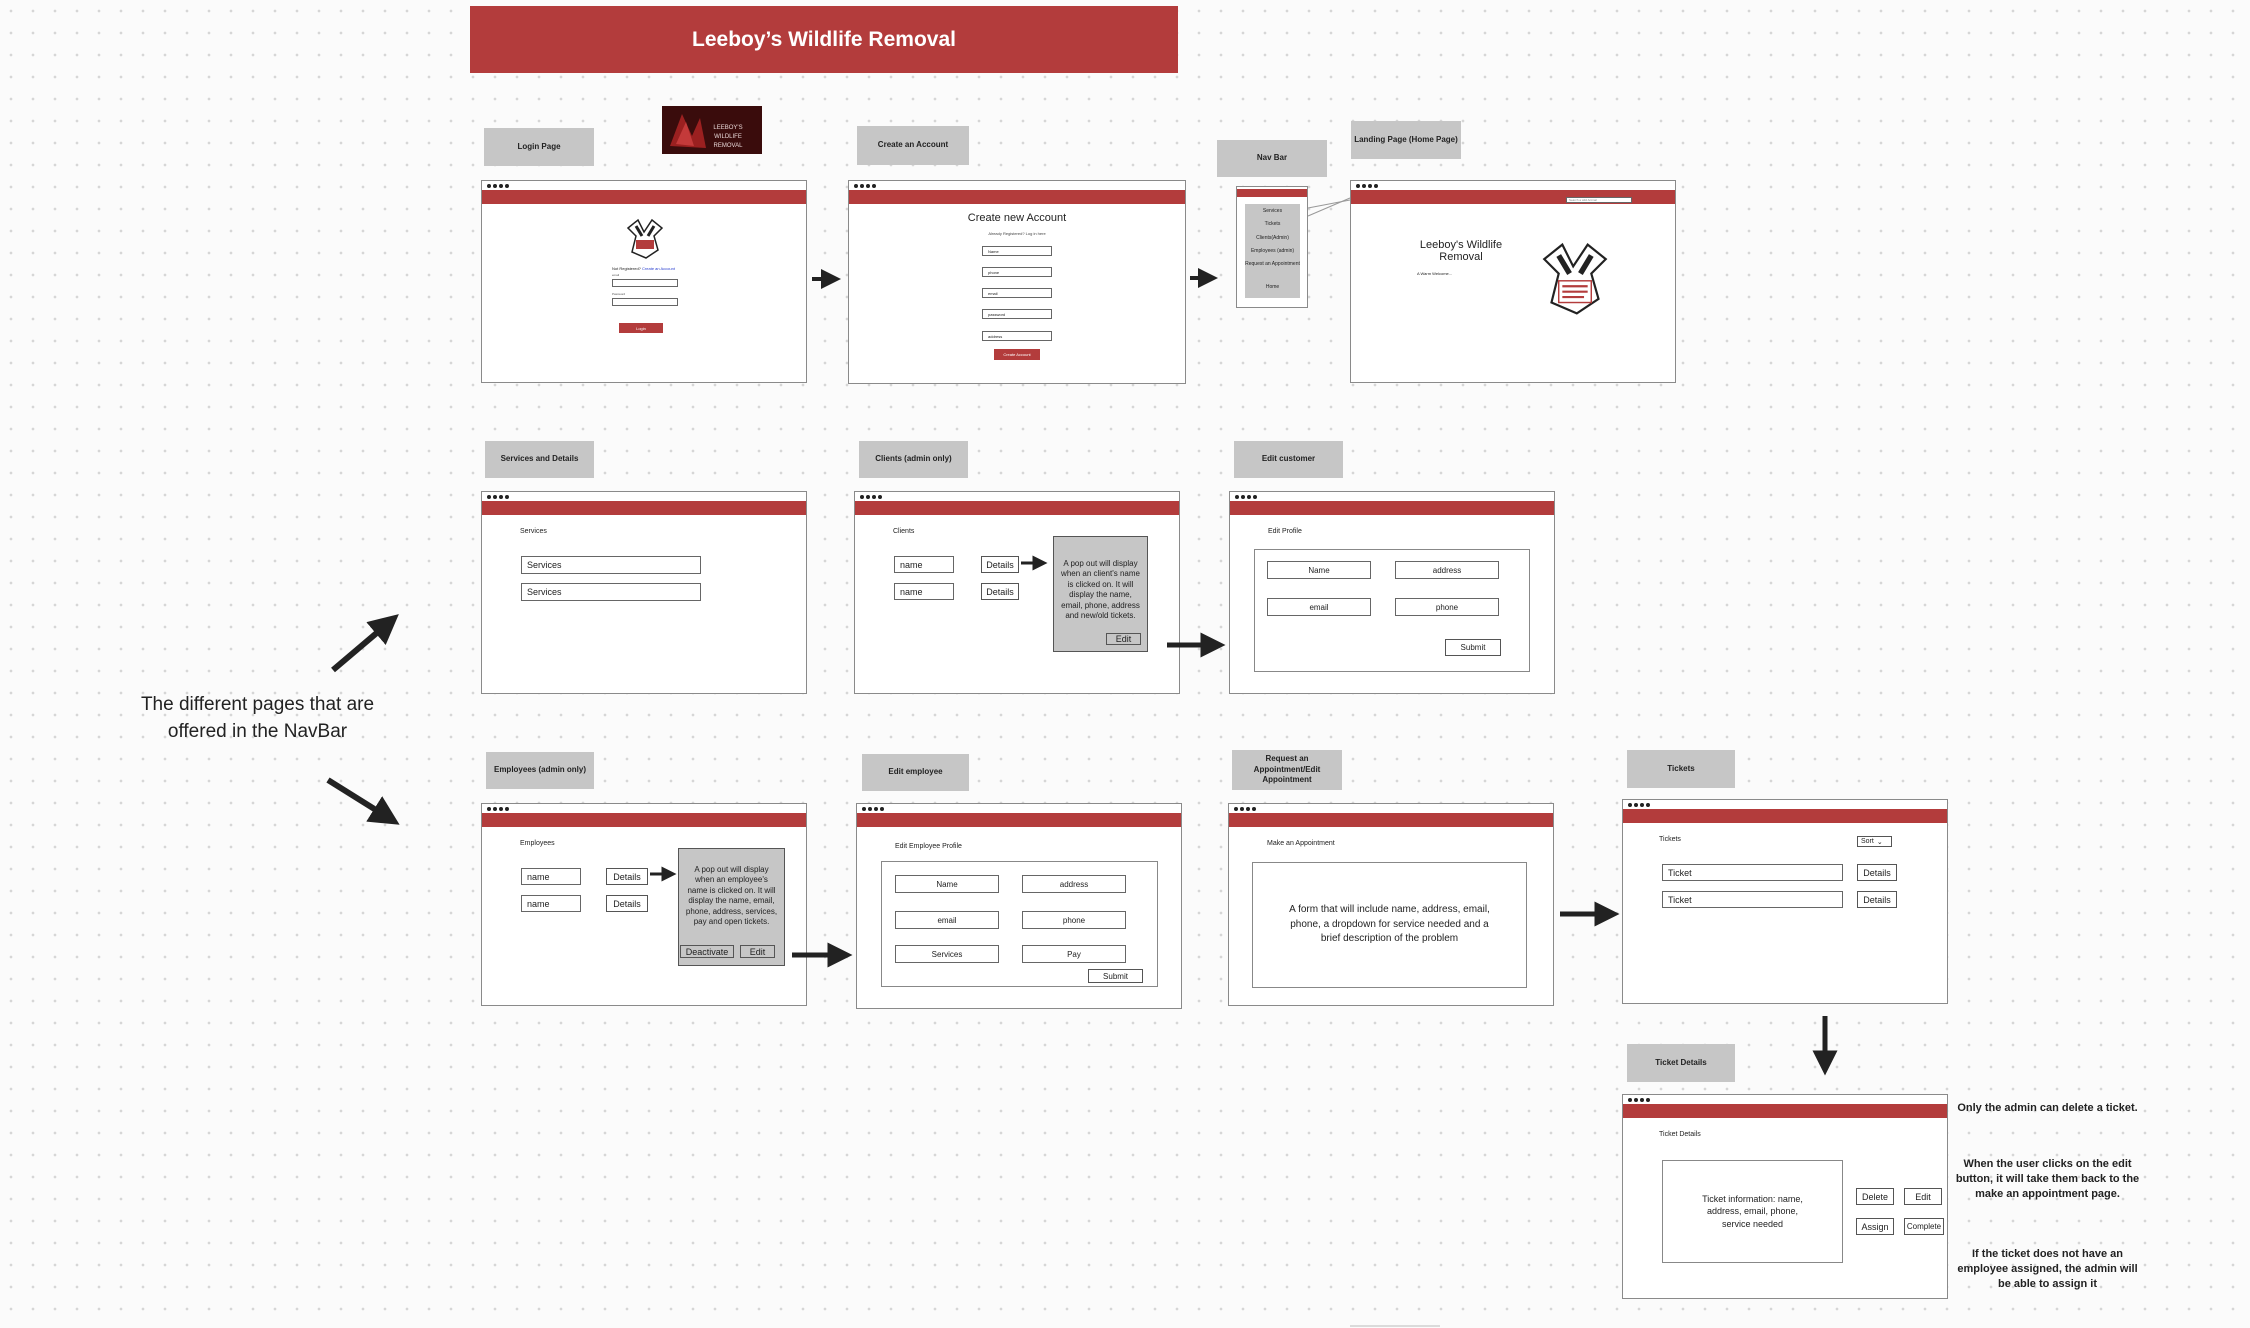  What do you see at coordinates (363, 801) in the screenshot?
I see `arrow-down-to-employees` at bounding box center [363, 801].